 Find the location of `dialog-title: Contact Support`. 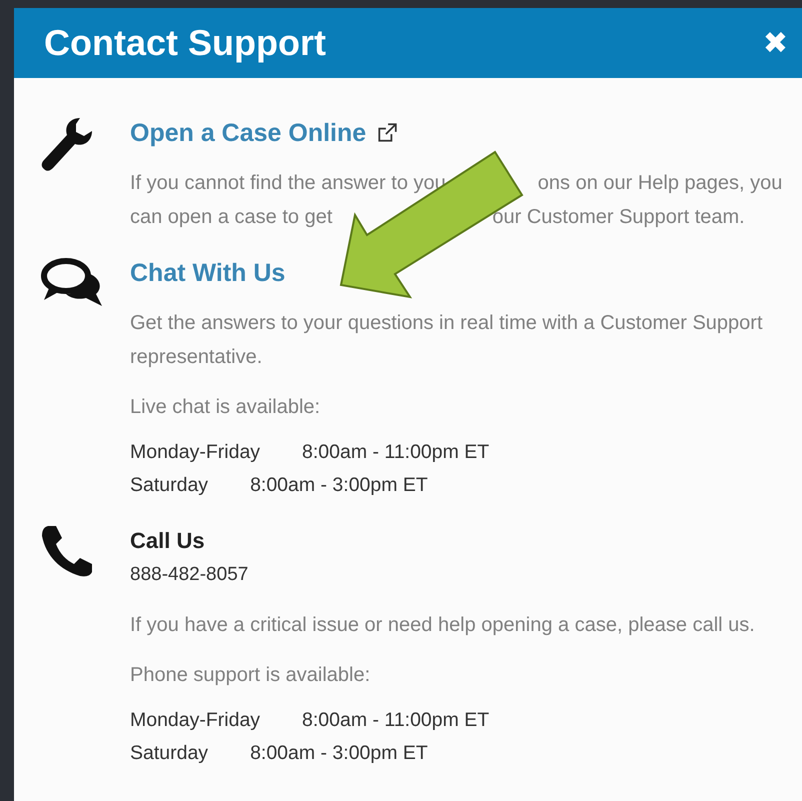

dialog-title: Contact Support is located at coordinates (185, 43).